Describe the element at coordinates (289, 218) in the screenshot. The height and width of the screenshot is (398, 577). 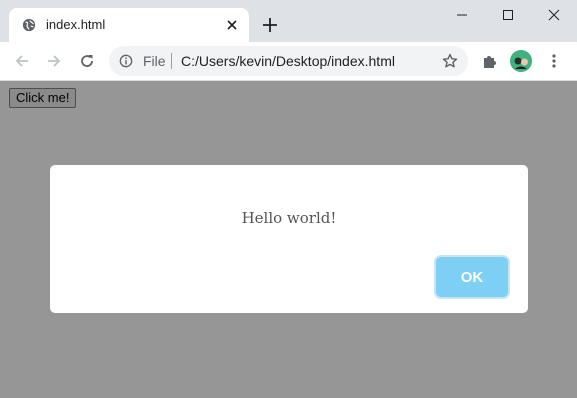
I see `dialog-message: Hello world!` at that location.